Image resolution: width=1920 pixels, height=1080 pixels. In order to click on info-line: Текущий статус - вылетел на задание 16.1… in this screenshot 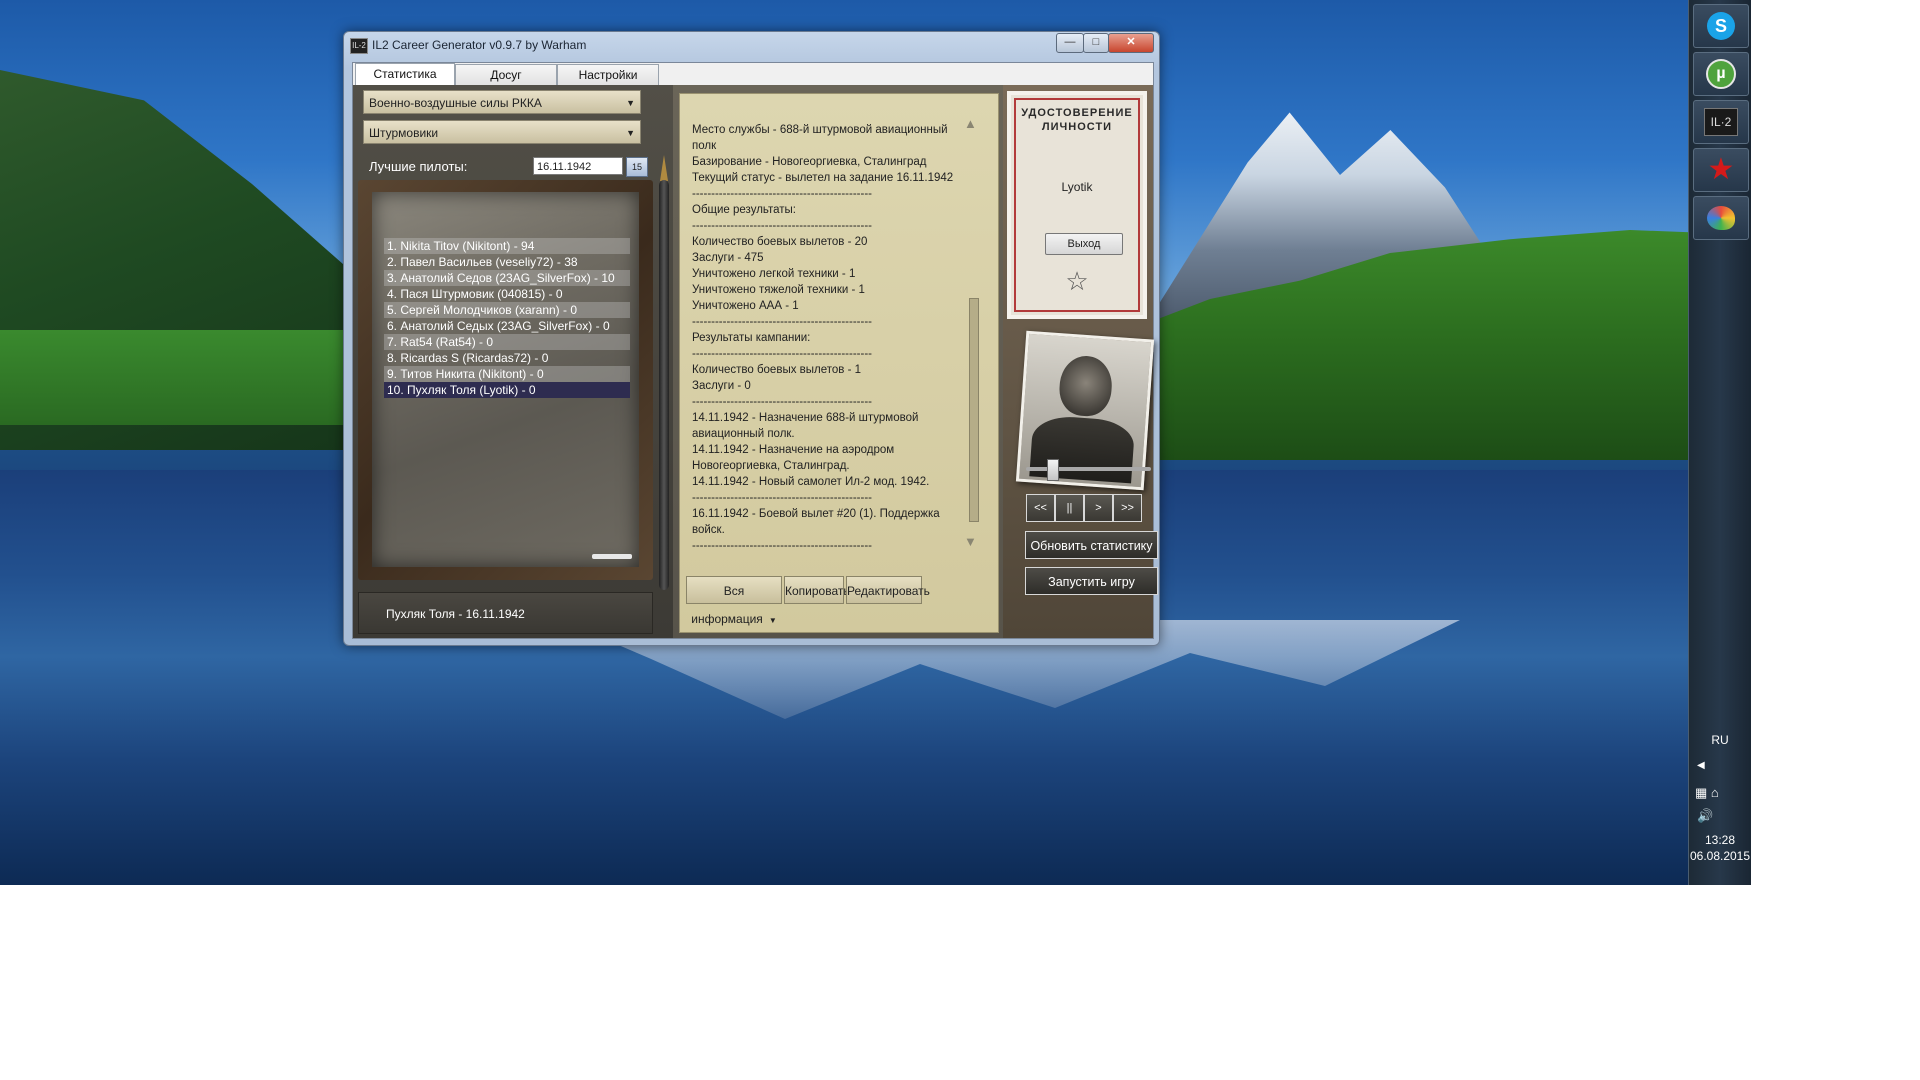, I will do `click(823, 178)`.